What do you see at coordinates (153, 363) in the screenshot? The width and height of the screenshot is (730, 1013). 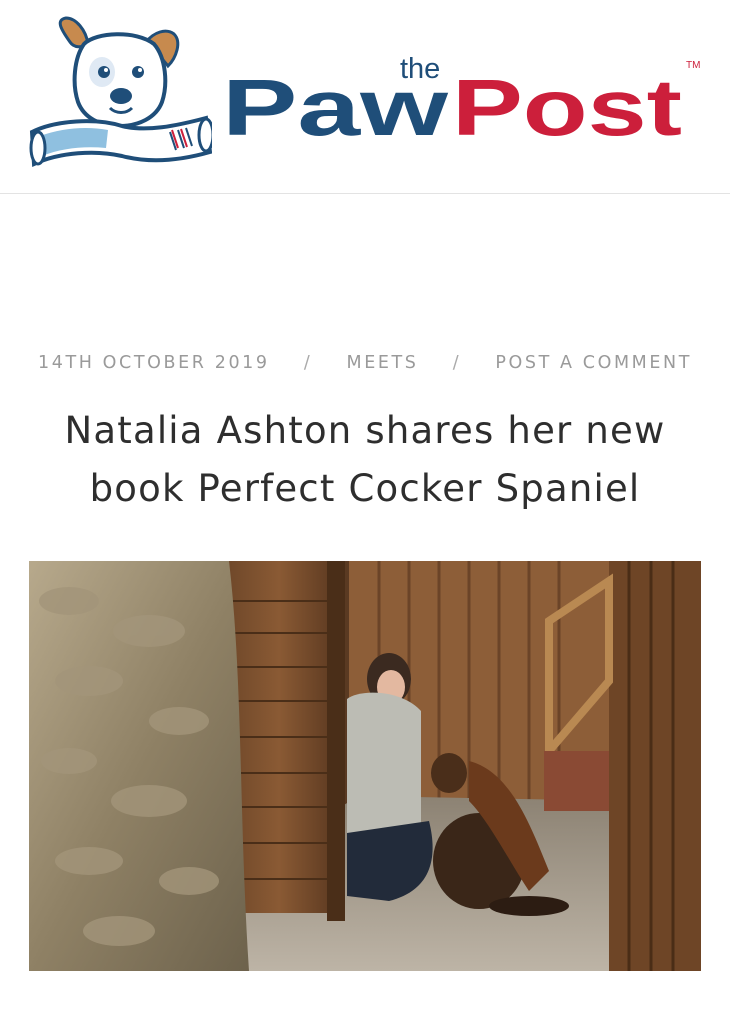 I see `post-date: 14TH OCTOBER 2019` at bounding box center [153, 363].